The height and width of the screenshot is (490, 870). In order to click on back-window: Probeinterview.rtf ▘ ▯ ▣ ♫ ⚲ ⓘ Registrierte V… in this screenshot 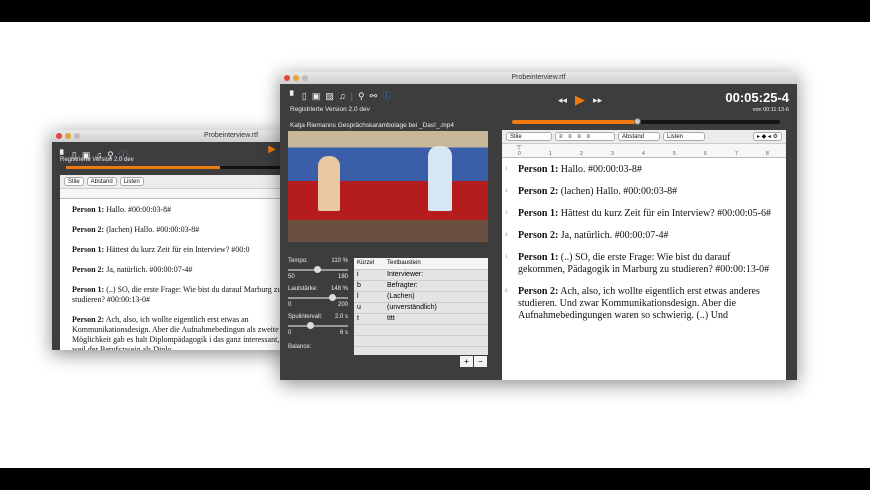, I will do `click(171, 240)`.